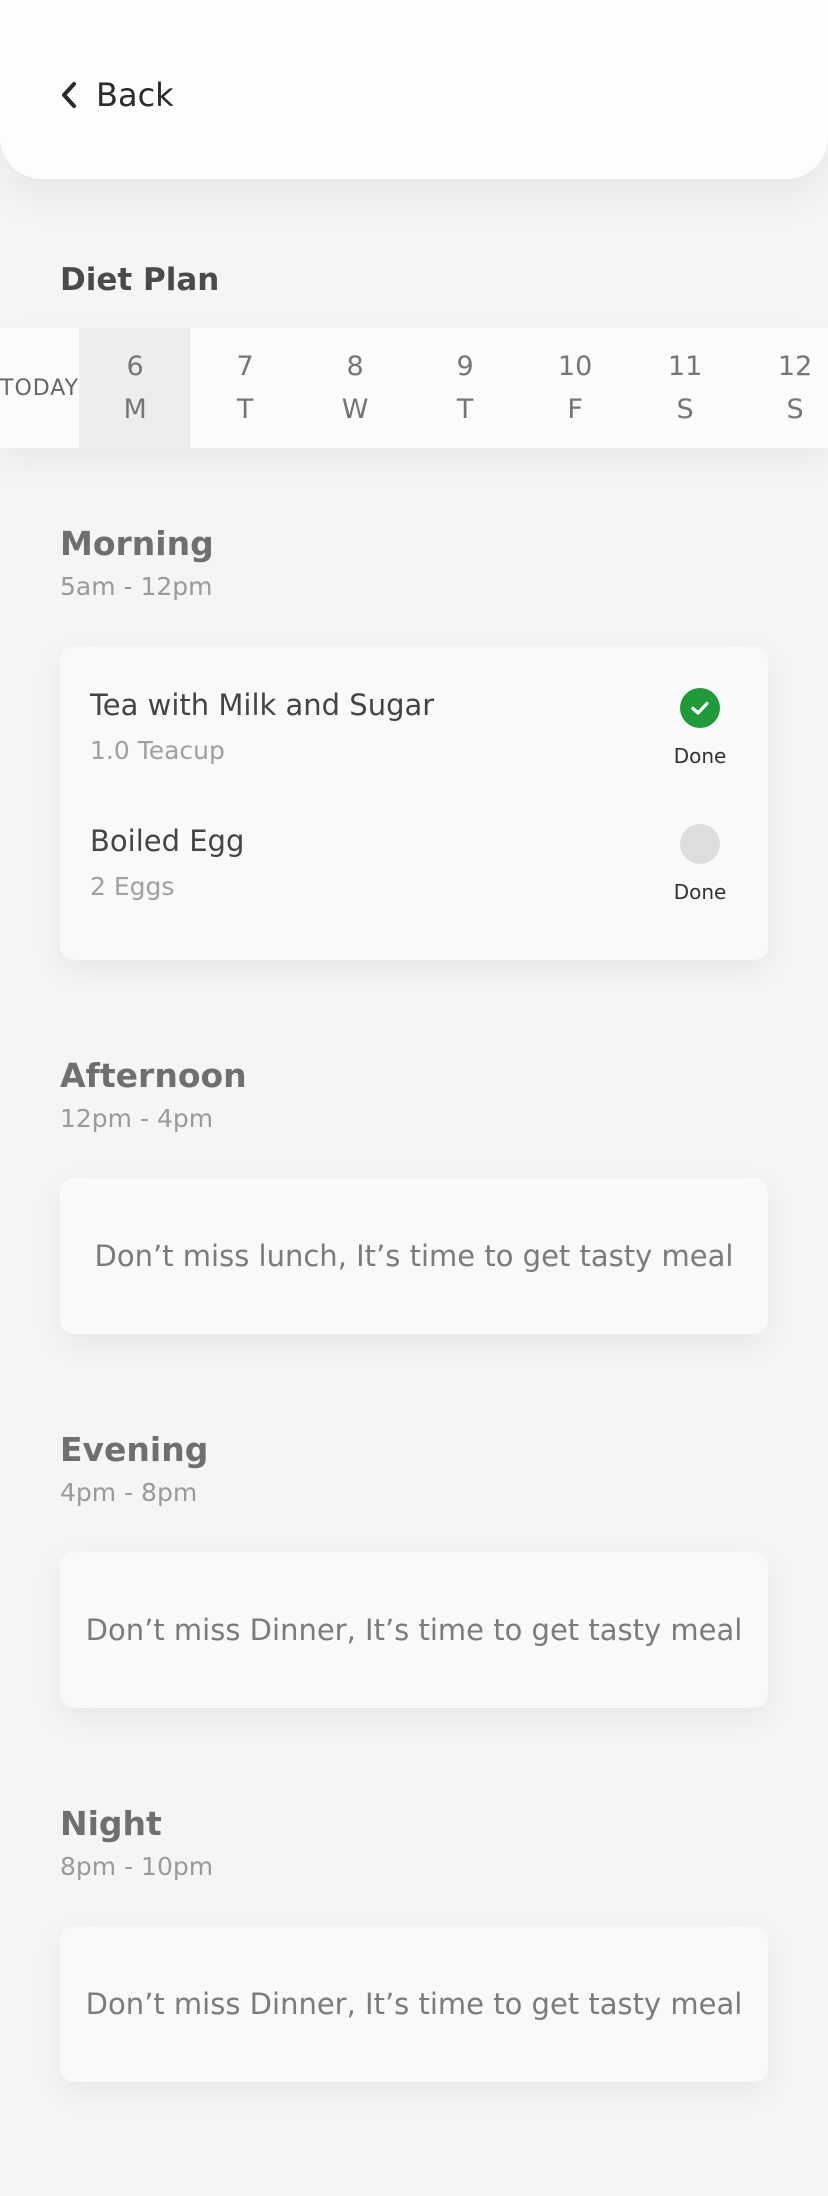 Image resolution: width=828 pixels, height=2196 pixels. I want to click on day-date: 10, so click(575, 366).